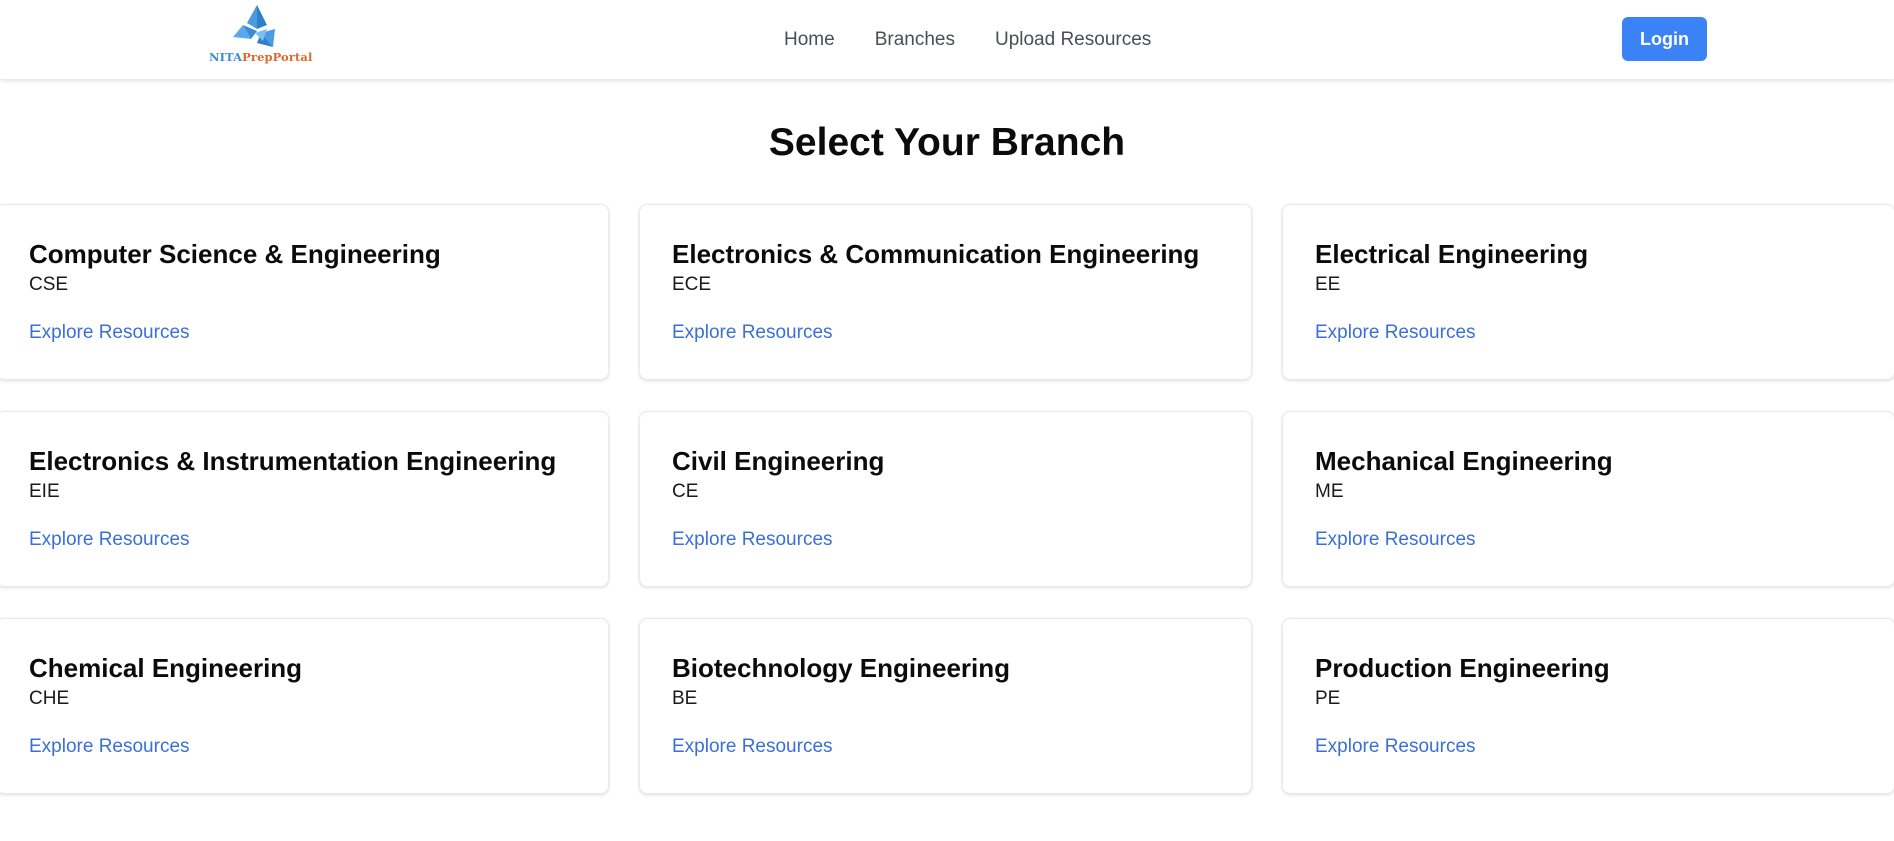 This screenshot has height=841, width=1894. Describe the element at coordinates (277, 57) in the screenshot. I see `logo-text-part2: PrepPortal` at that location.